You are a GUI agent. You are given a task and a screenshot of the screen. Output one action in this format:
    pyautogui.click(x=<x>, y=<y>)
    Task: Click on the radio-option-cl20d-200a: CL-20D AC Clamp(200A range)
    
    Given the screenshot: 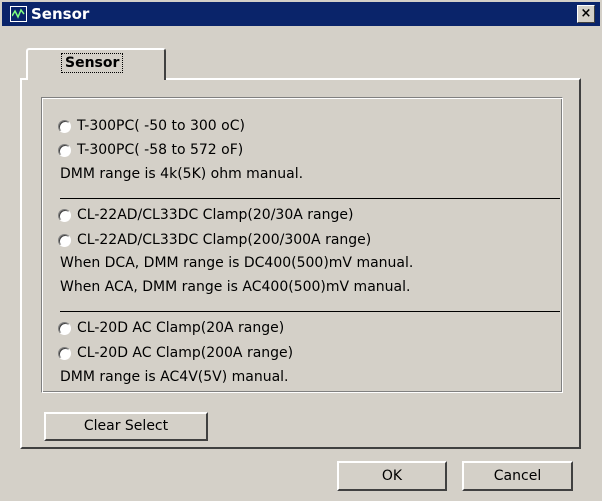 What is the action you would take?
    pyautogui.click(x=175, y=353)
    